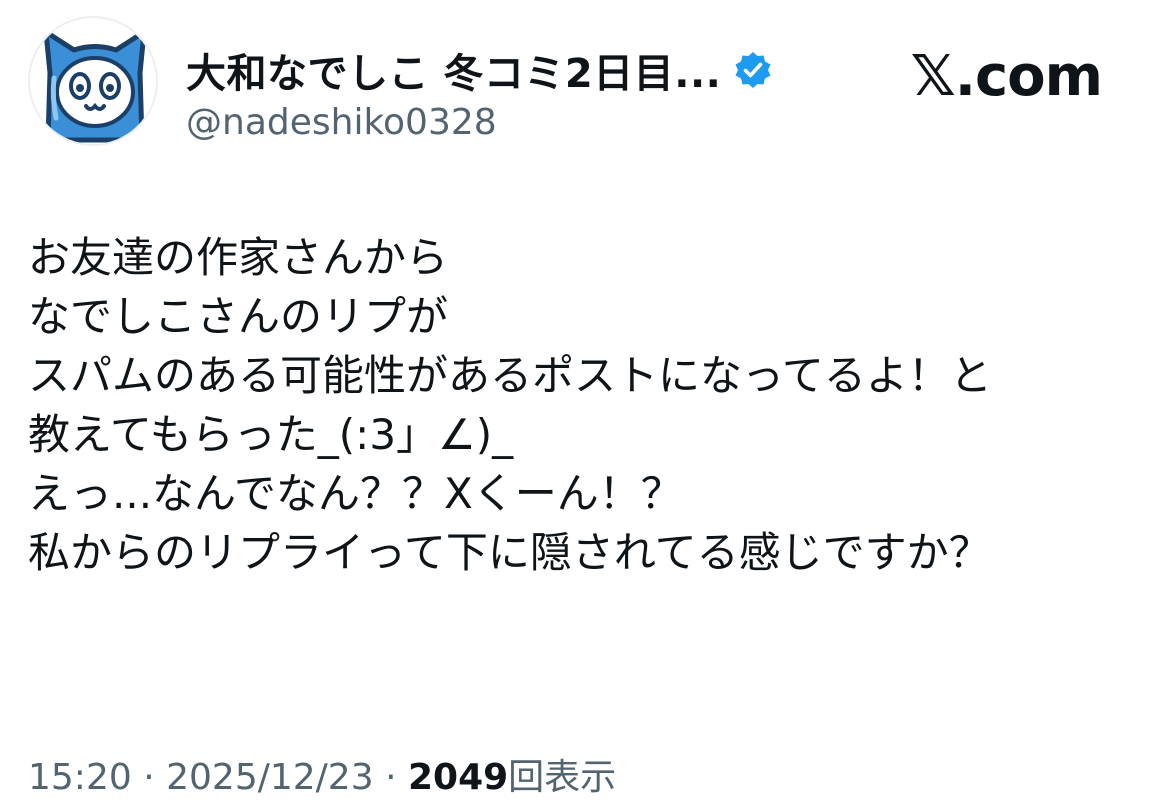 This screenshot has height=805, width=1170. Describe the element at coordinates (270, 777) in the screenshot. I see `post-date: 2025/12/23` at that location.